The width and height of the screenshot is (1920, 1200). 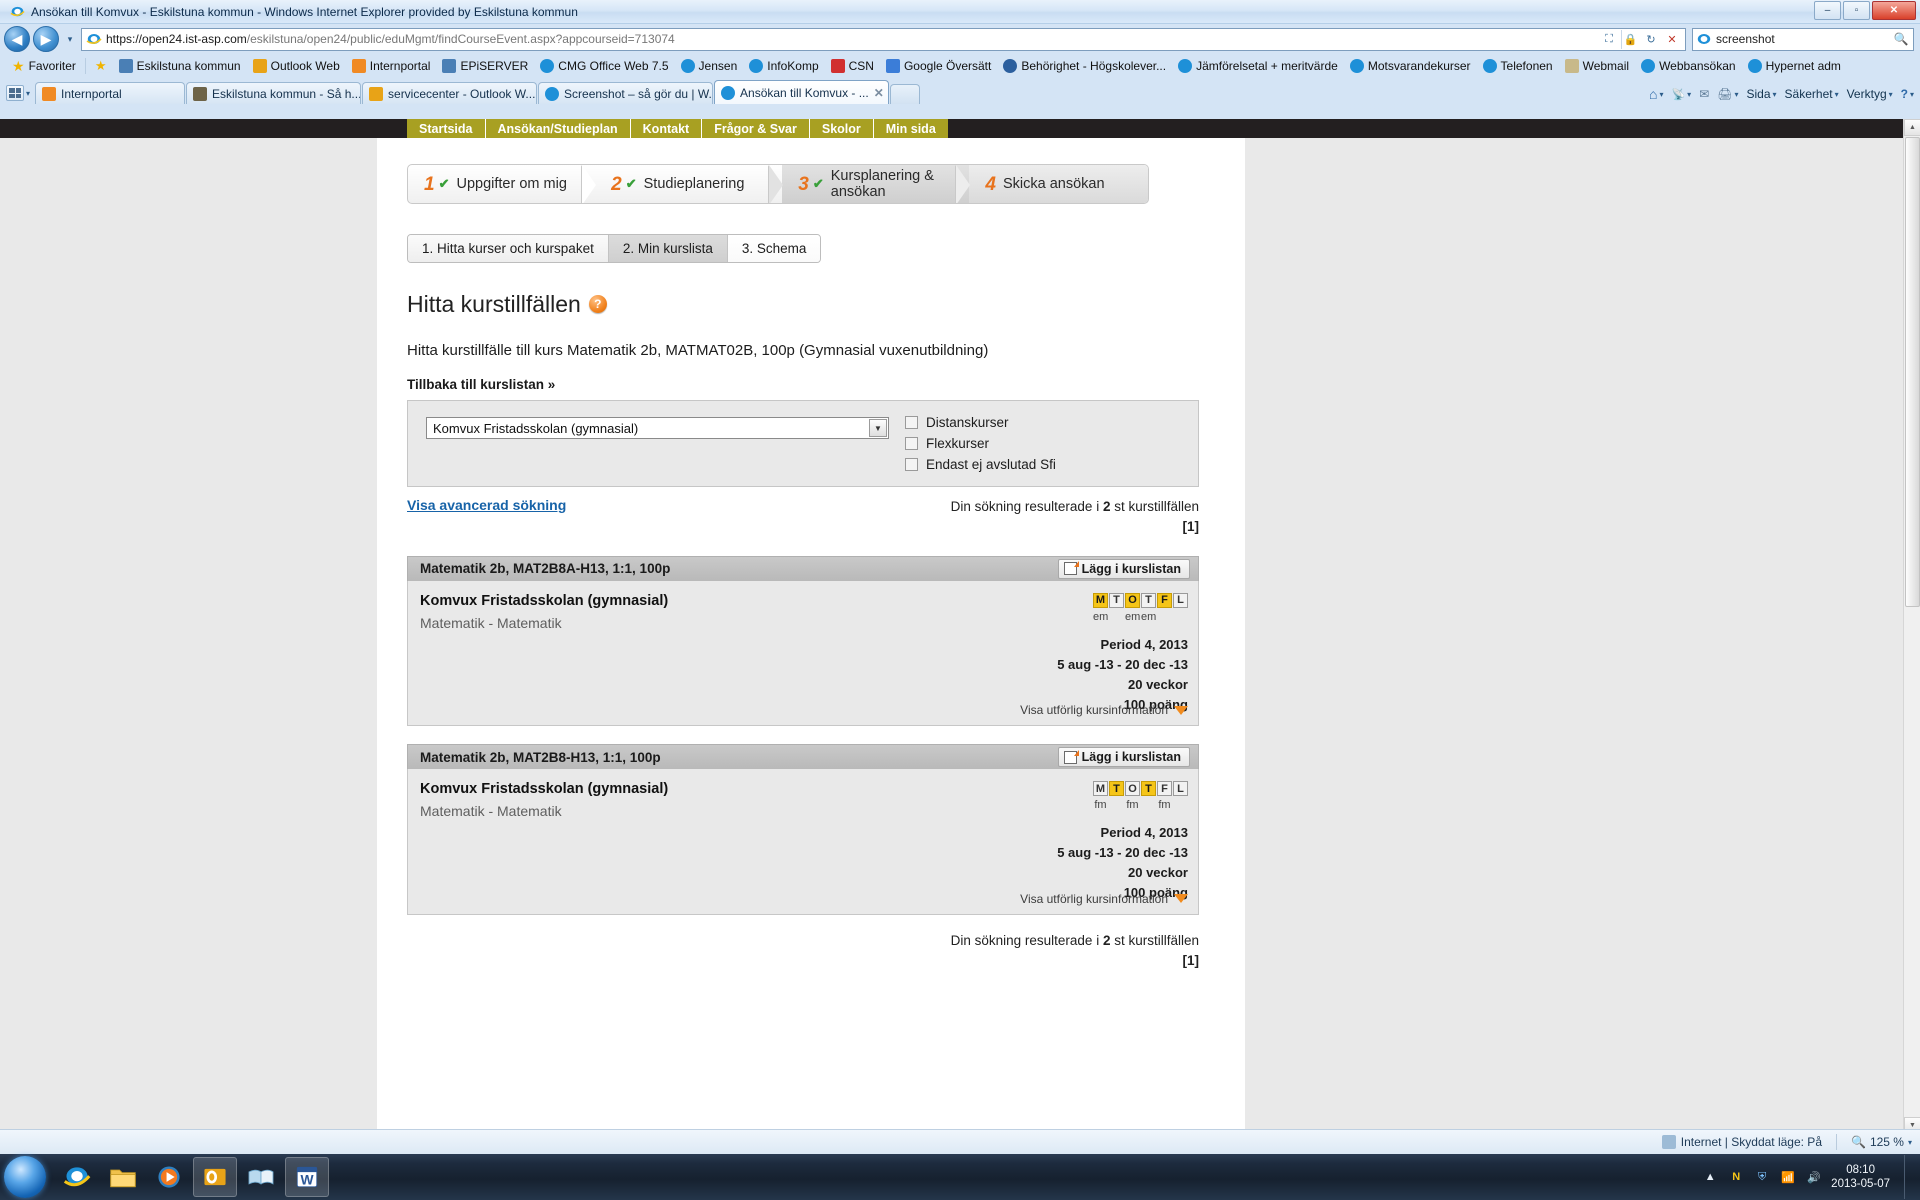 I want to click on checkbox-endast-ej-avslutad-sfi: Endast ej avslutad Sfi, so click(x=980, y=464).